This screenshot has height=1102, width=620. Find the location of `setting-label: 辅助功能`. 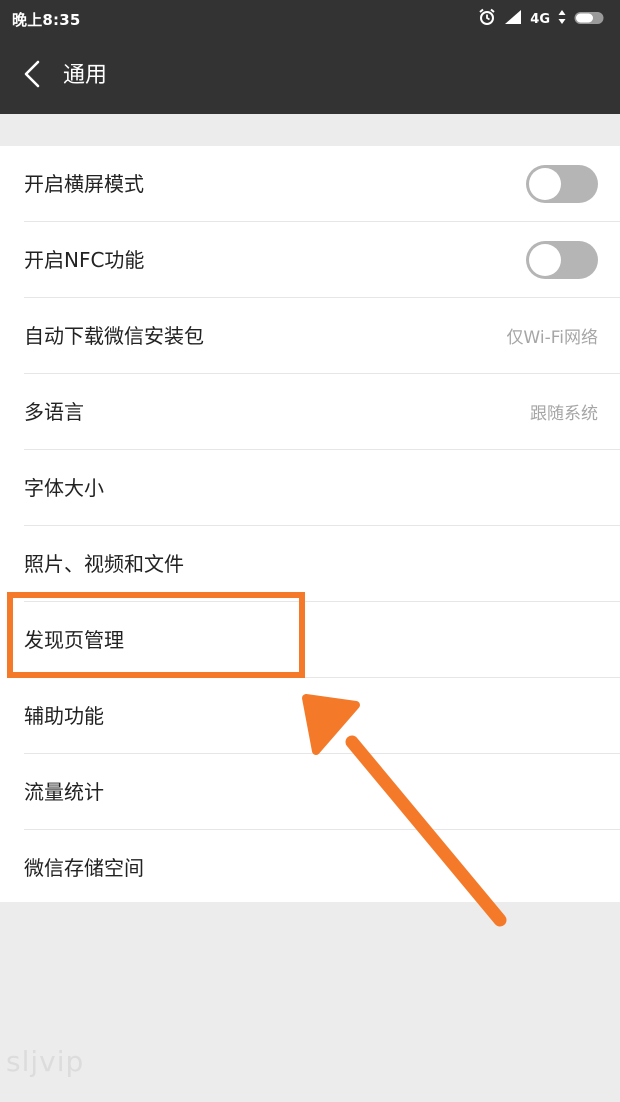

setting-label: 辅助功能 is located at coordinates (64, 715).